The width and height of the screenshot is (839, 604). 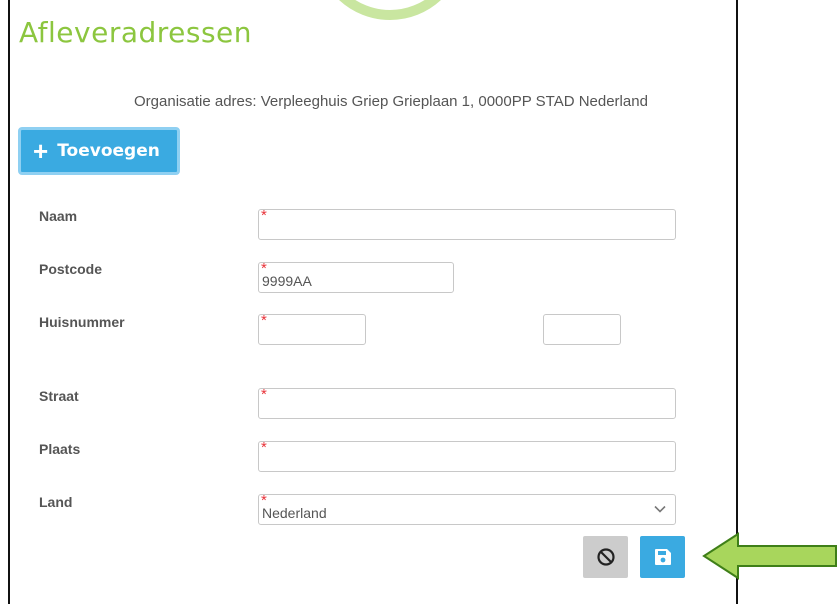 I want to click on straat-input: *, so click(x=467, y=402).